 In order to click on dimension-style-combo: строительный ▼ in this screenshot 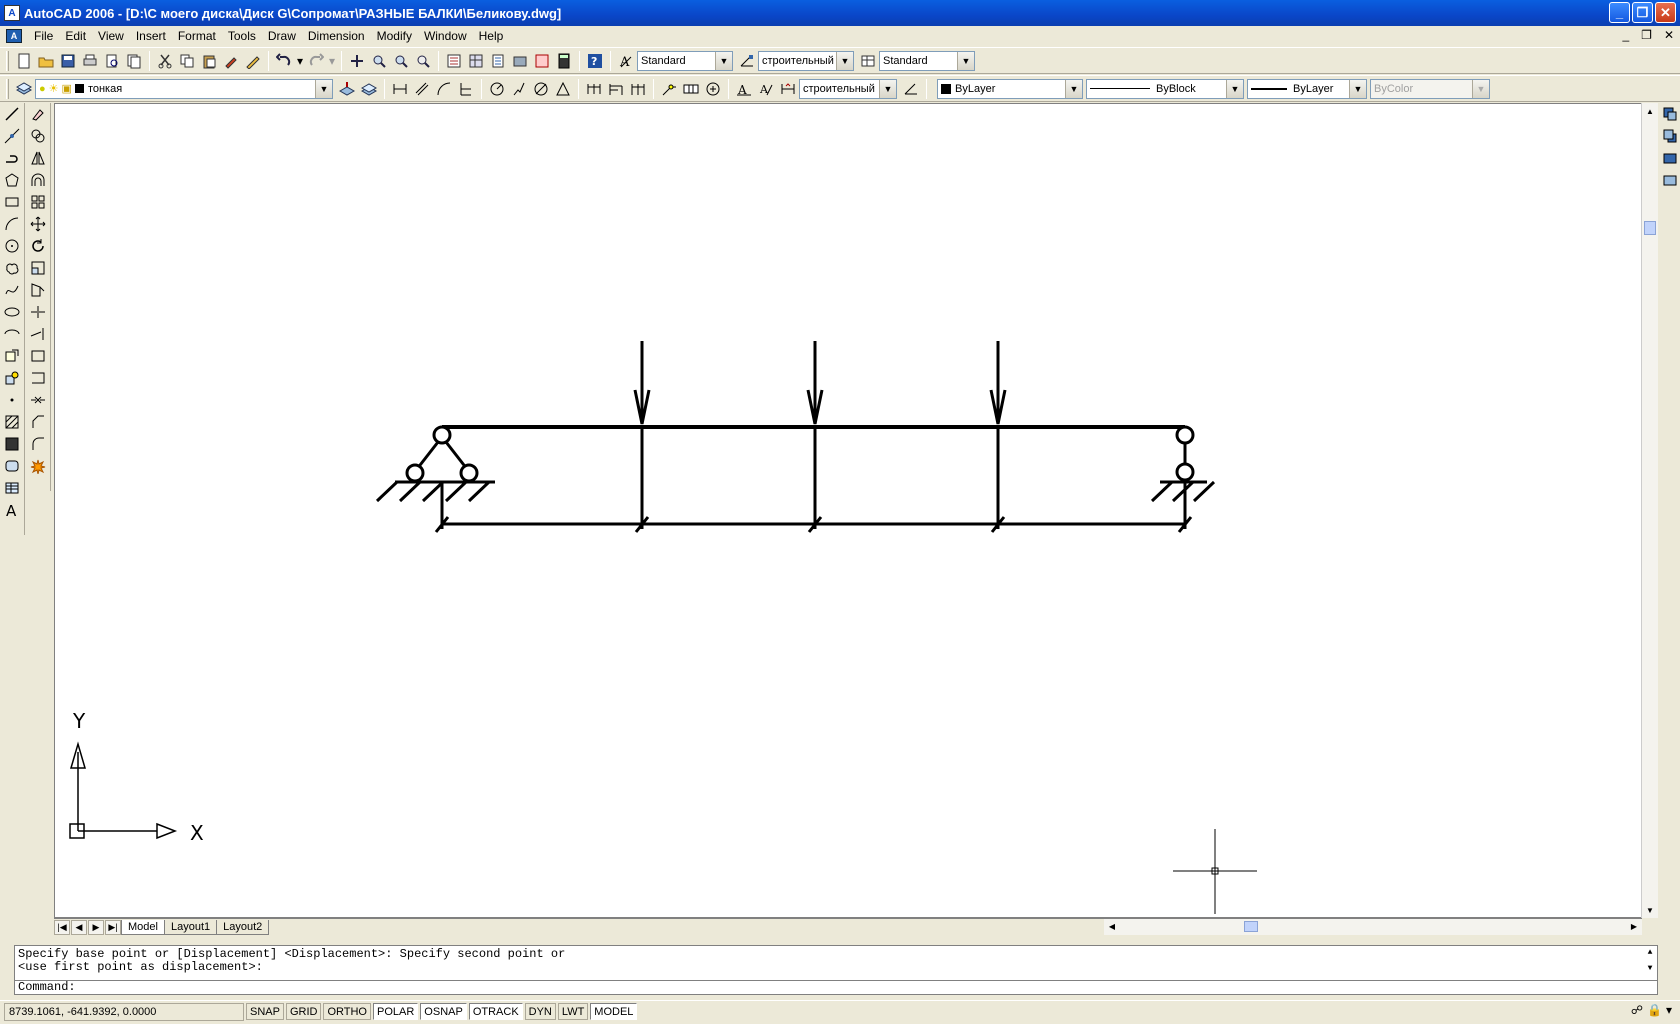, I will do `click(848, 88)`.